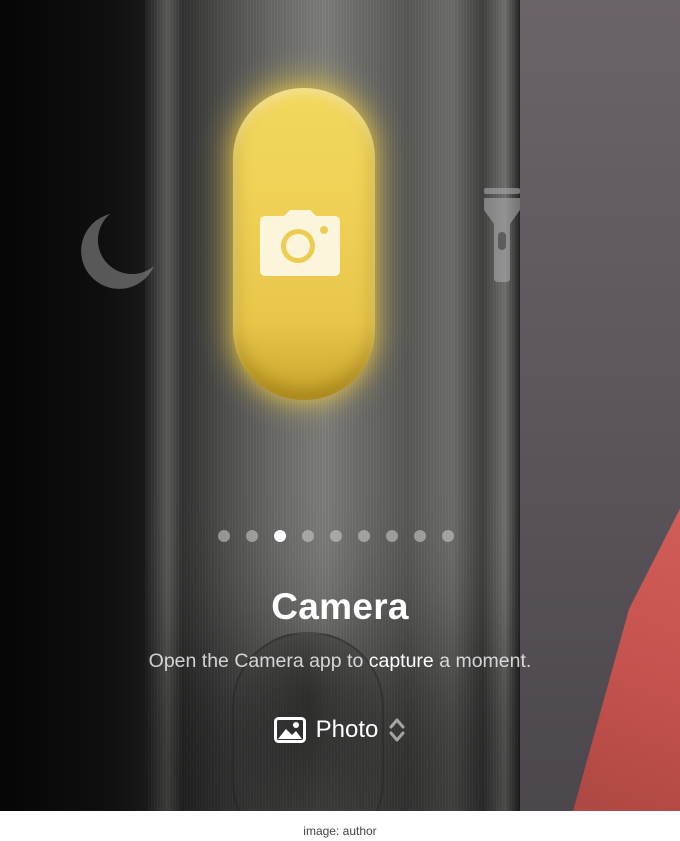 The image size is (680, 841). I want to click on image-caption: image: author, so click(340, 831).